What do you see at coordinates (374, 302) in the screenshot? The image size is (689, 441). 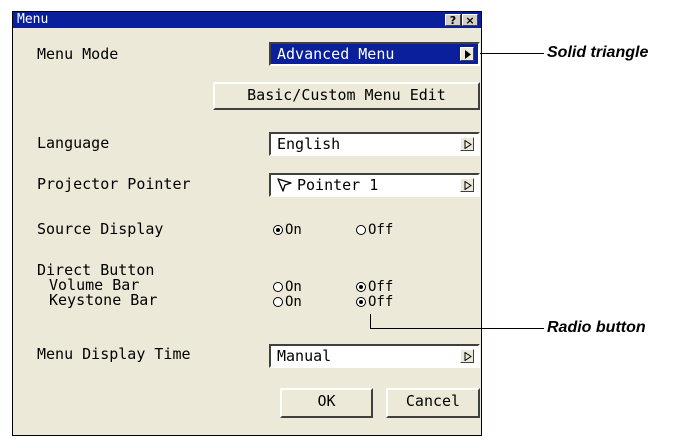 I see `keystone-bar-off-radio: Off` at bounding box center [374, 302].